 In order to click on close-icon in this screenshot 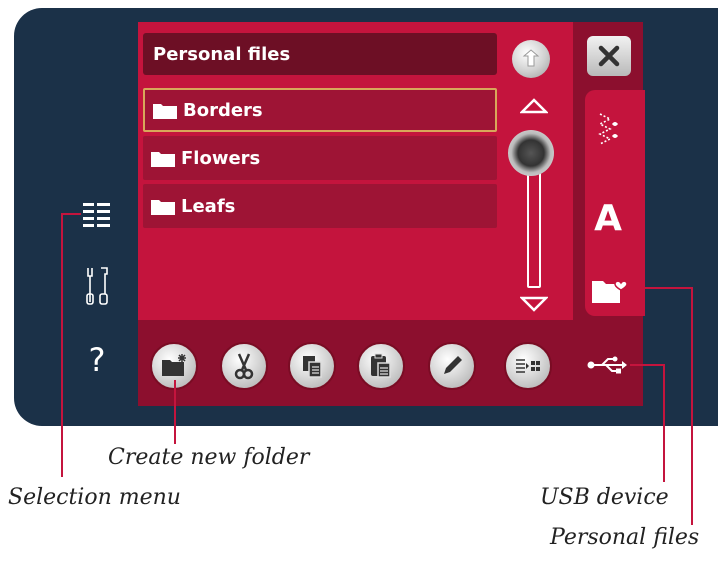, I will do `click(609, 56)`.